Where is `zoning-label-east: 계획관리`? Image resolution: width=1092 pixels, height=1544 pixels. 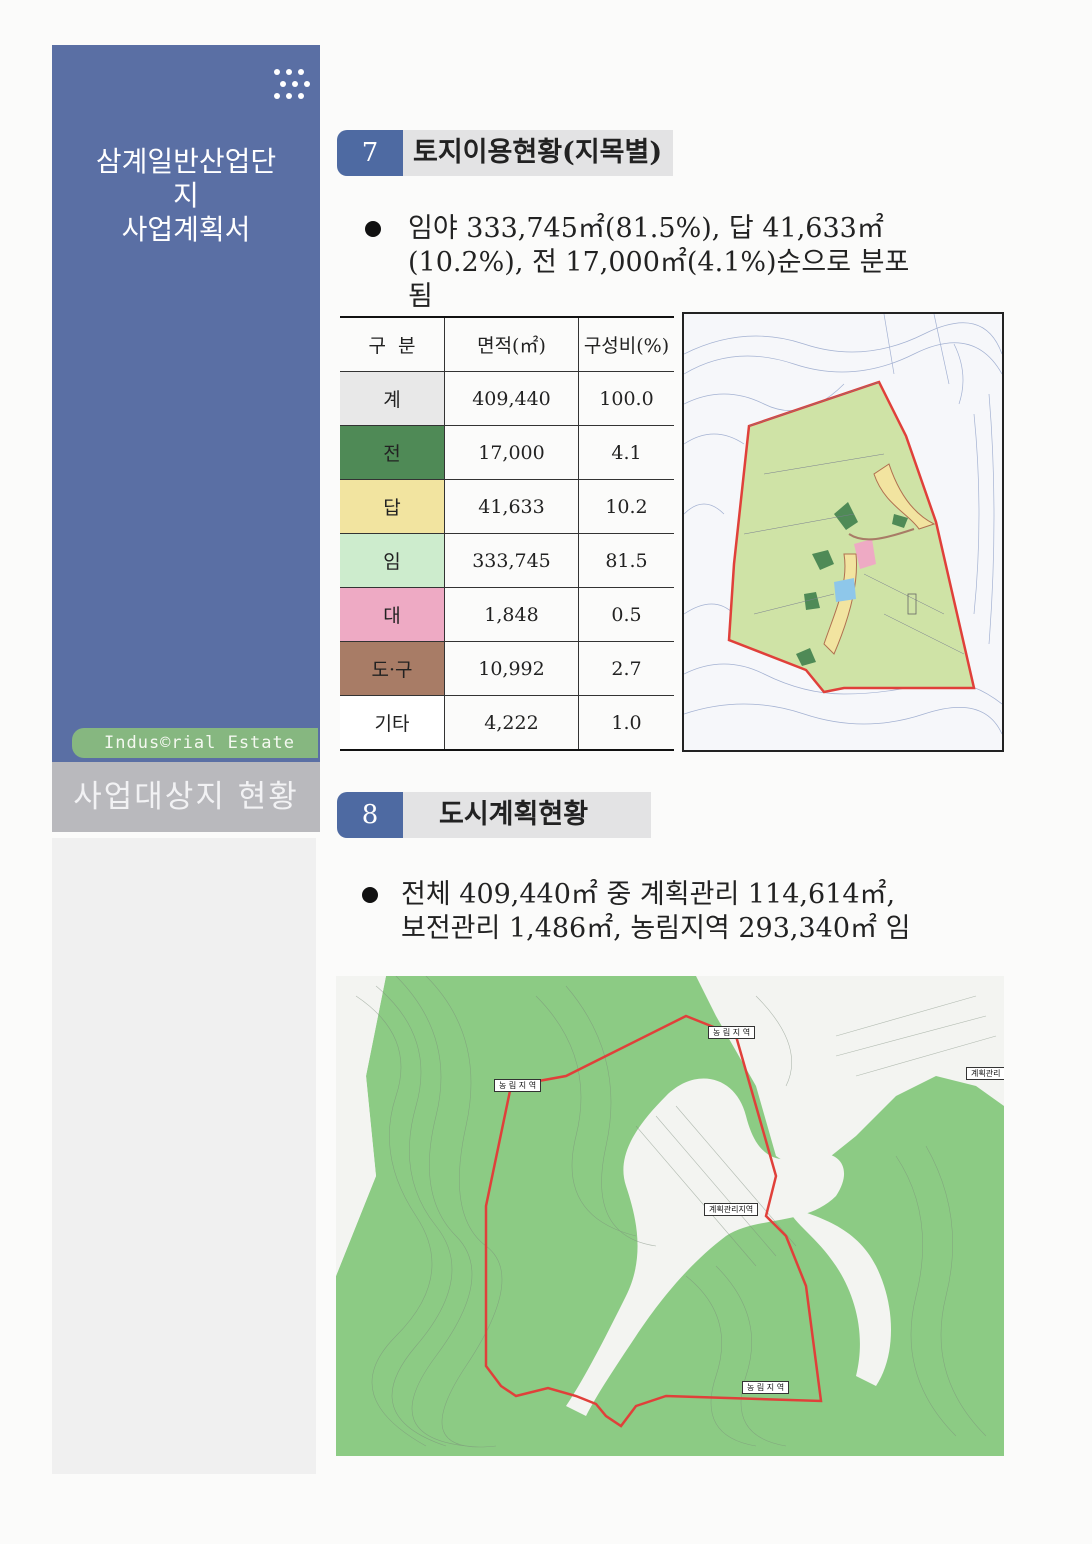
zoning-label-east: 계획관리 is located at coordinates (985, 1073).